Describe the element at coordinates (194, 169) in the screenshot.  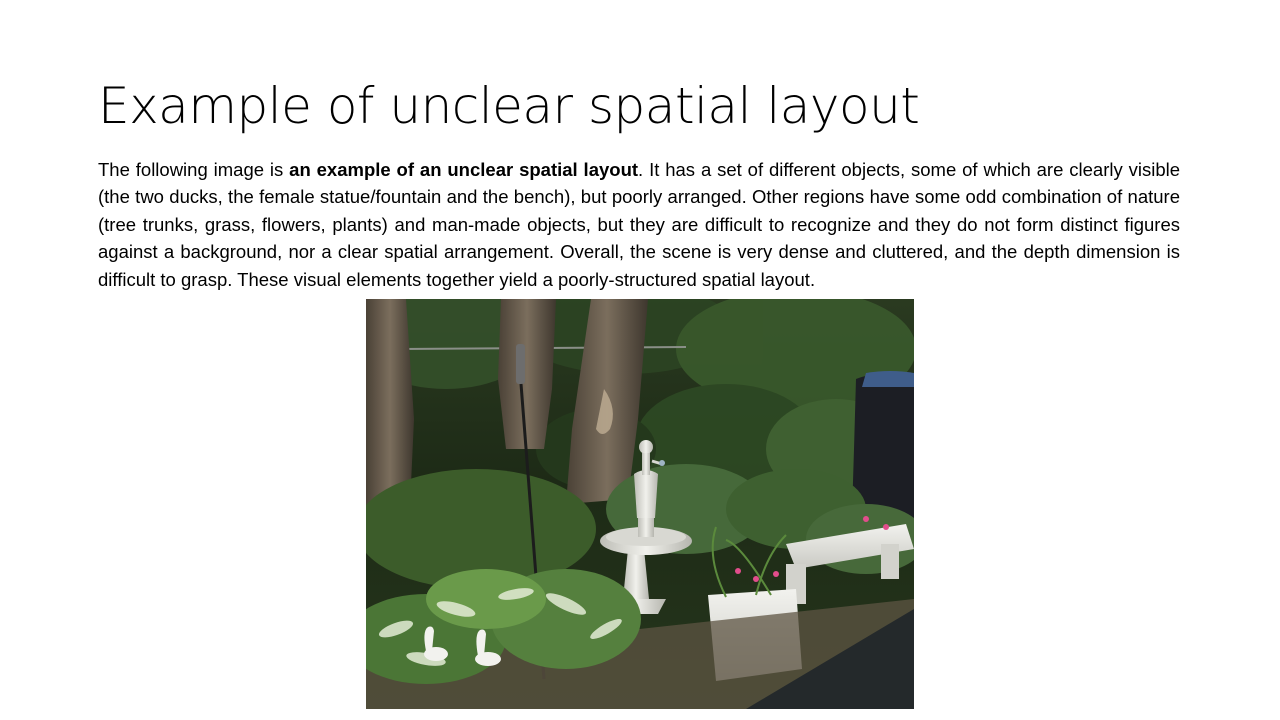
I see `body-intro: The following image is` at that location.